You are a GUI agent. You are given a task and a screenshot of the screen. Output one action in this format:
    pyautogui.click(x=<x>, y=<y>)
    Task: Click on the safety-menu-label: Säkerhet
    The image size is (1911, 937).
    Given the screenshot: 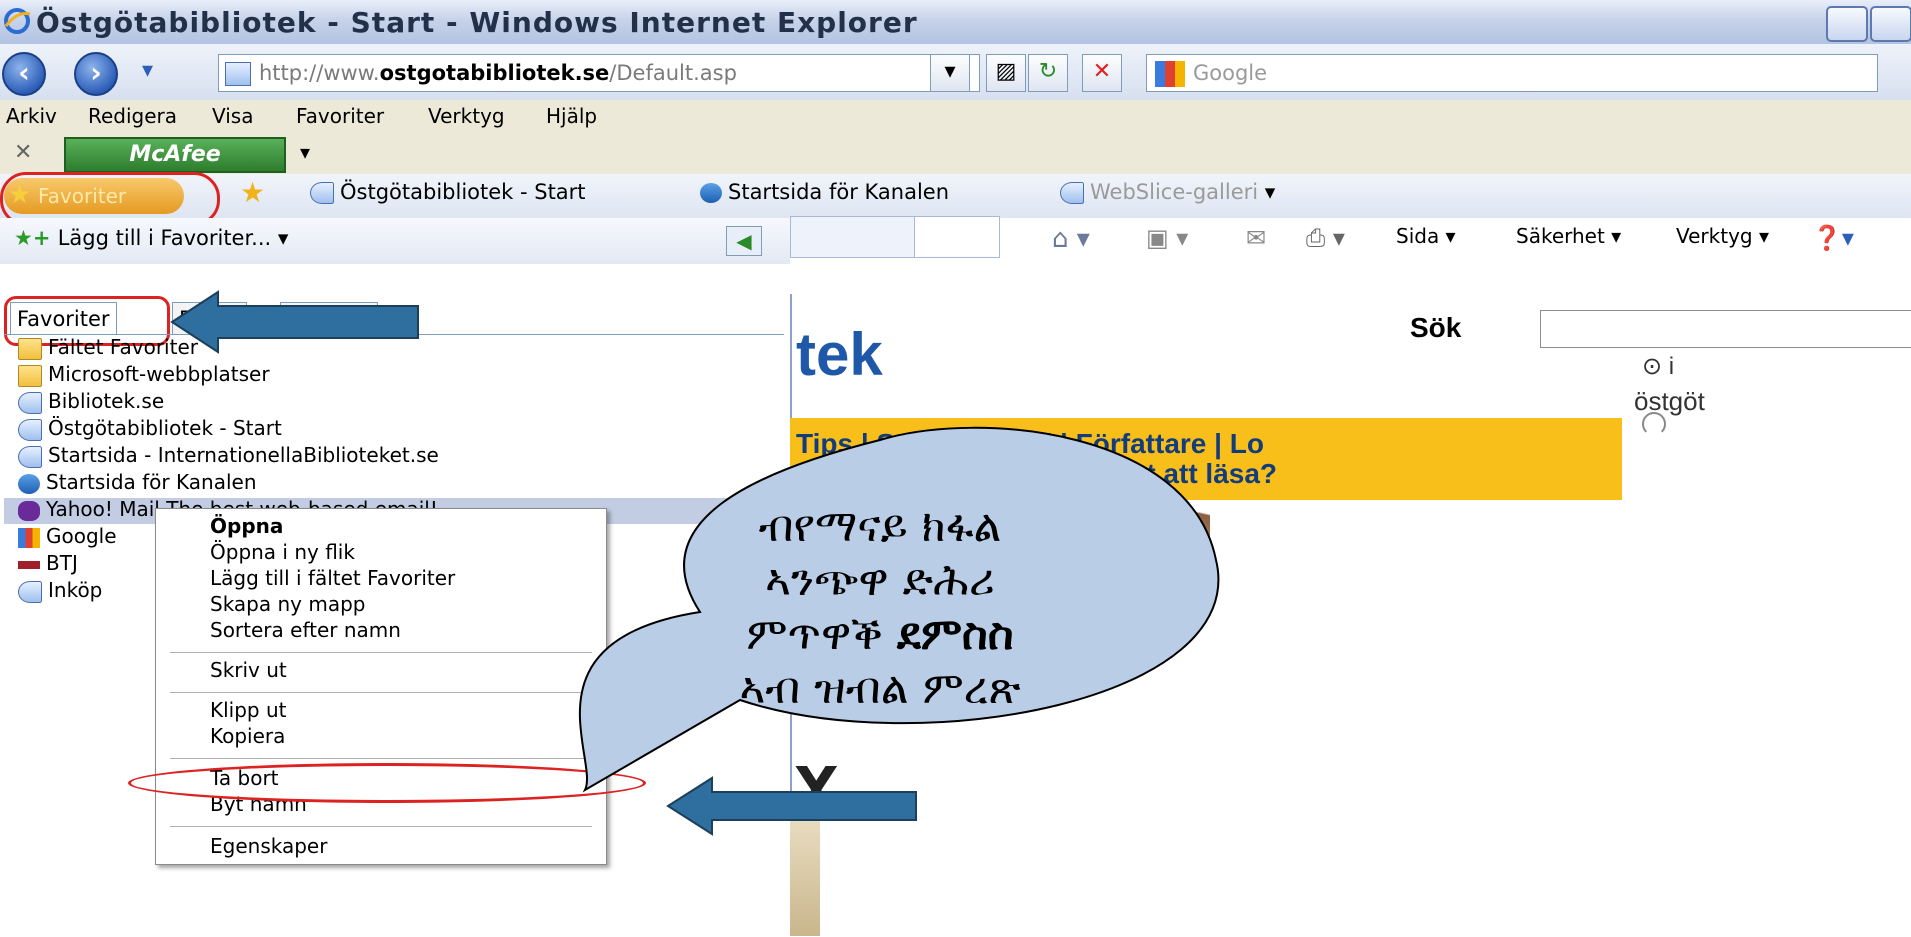 What is the action you would take?
    pyautogui.click(x=1560, y=236)
    